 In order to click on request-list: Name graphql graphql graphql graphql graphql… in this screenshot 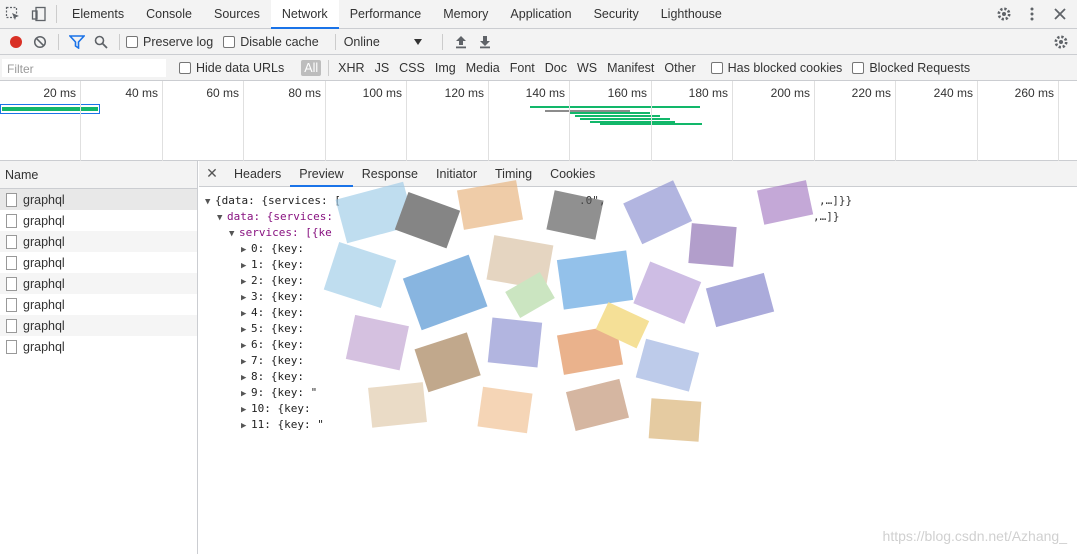, I will do `click(99, 357)`.